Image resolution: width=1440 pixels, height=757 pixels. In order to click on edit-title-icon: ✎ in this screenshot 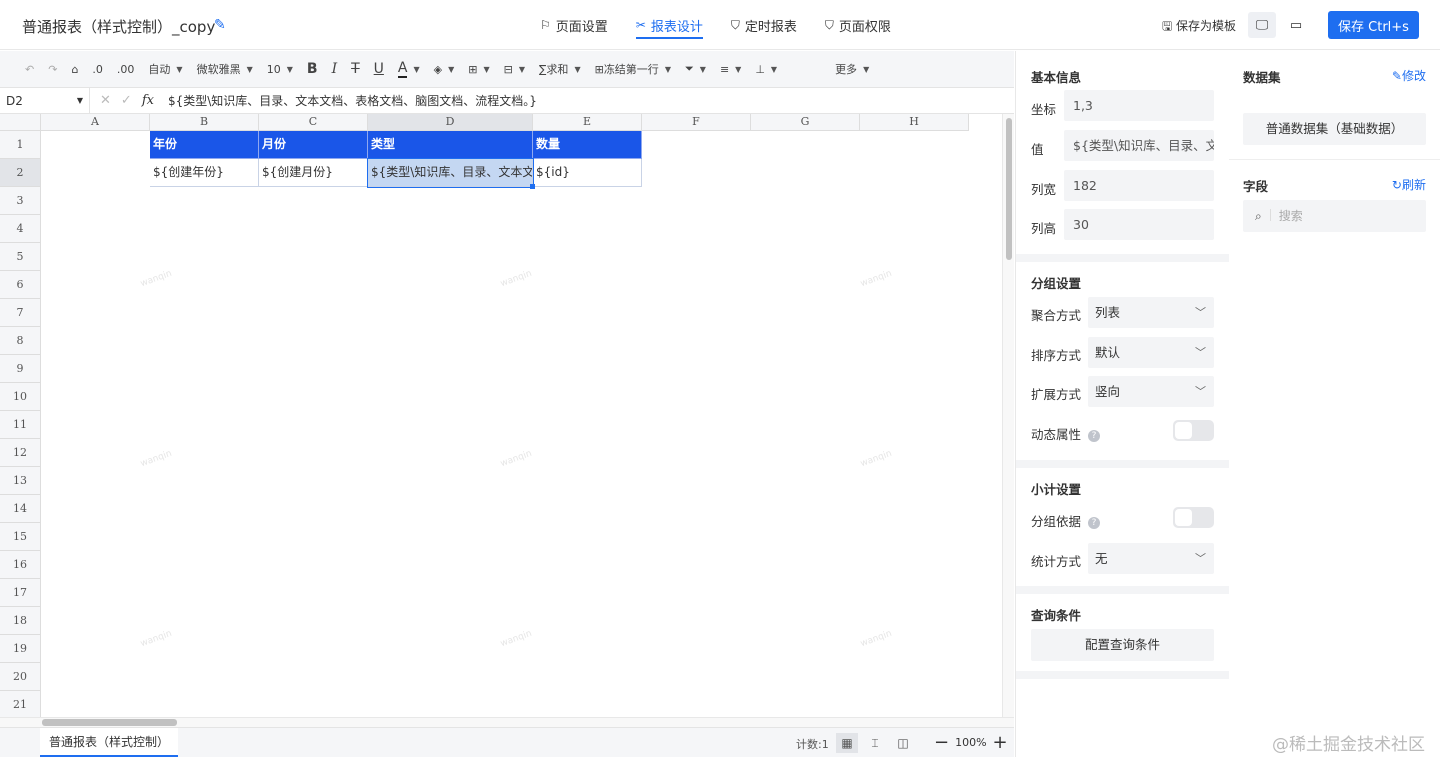, I will do `click(220, 25)`.